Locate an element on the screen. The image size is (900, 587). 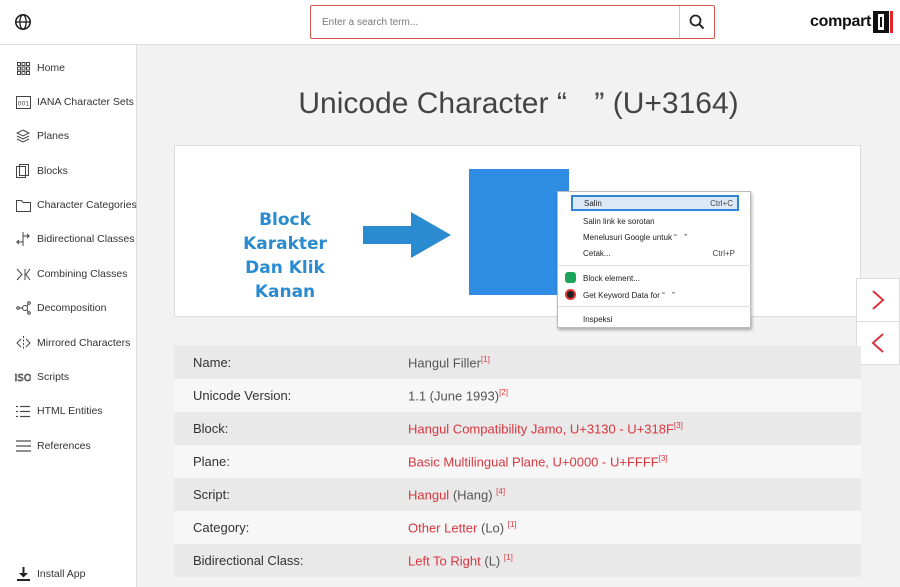
context-menu-item-search-google: Menelusuri Google untuk “ㅤ” is located at coordinates (655, 237).